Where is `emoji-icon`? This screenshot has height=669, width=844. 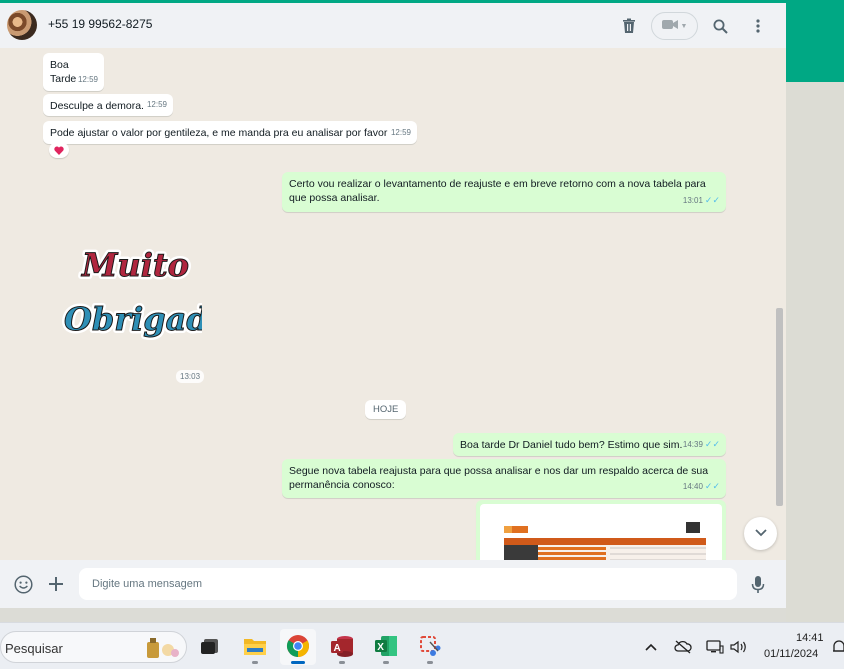
emoji-icon is located at coordinates (23, 584).